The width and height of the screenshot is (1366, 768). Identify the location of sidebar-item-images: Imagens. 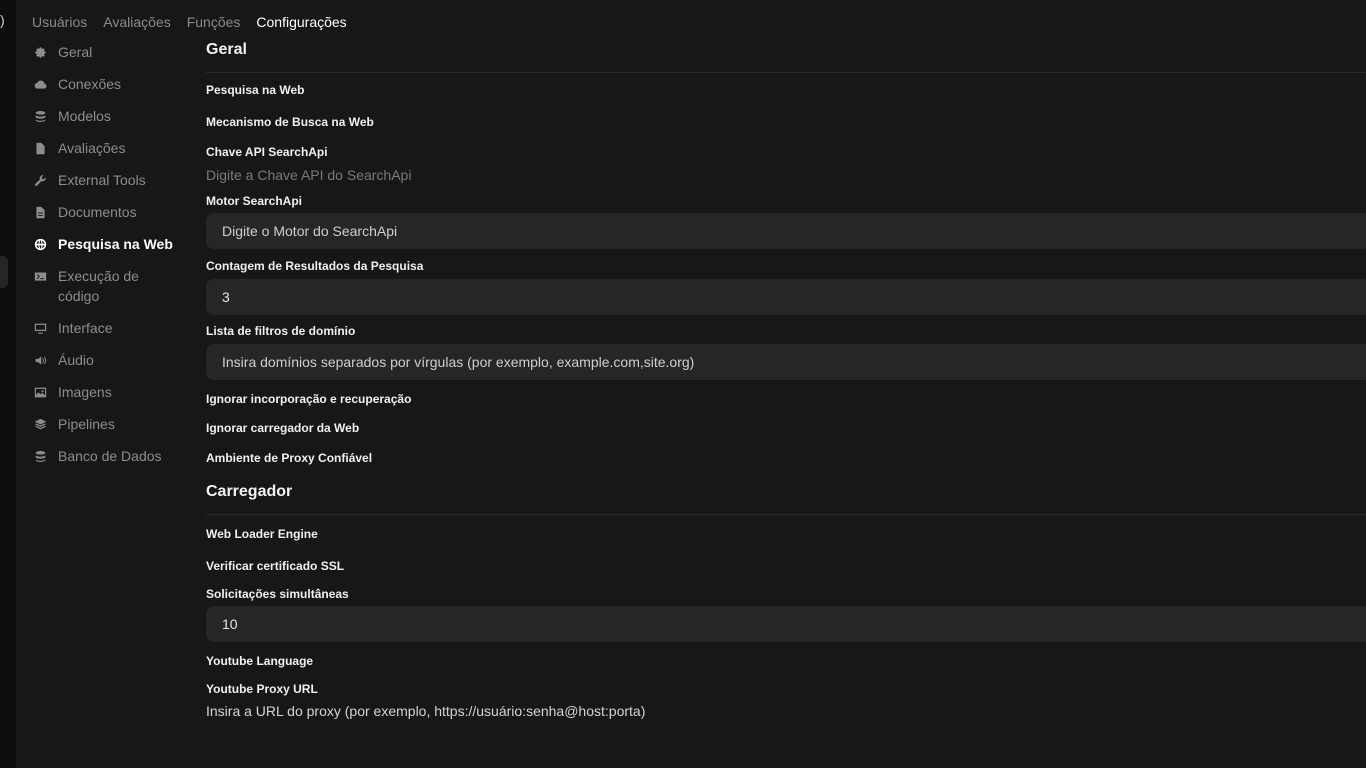
(107, 398).